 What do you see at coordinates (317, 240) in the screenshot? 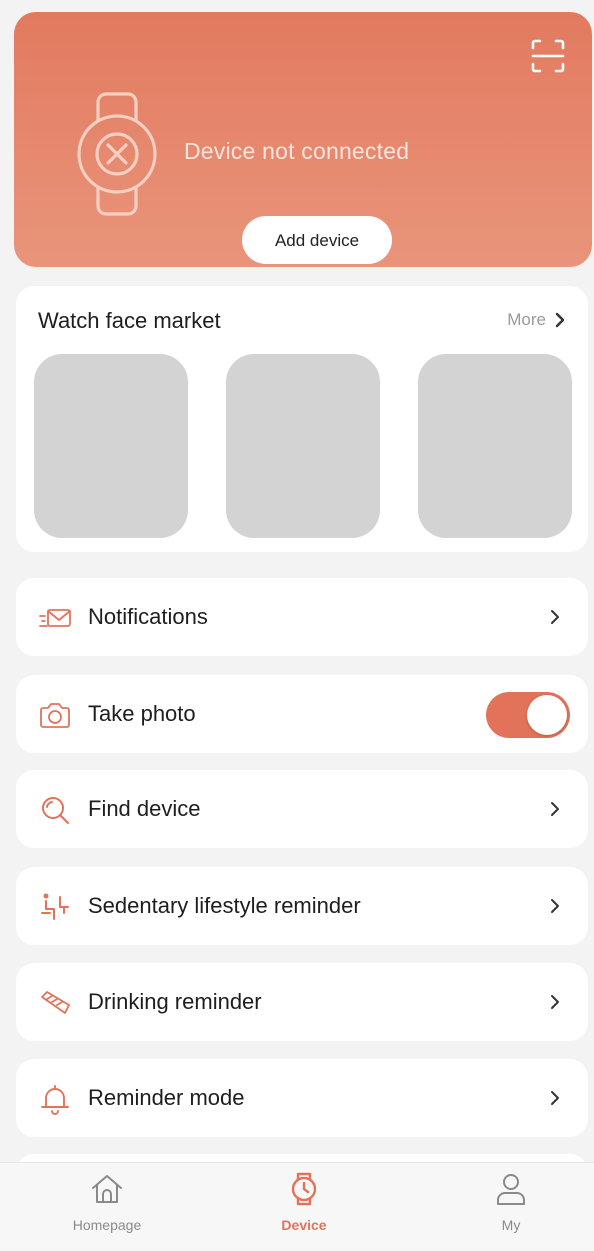
I see `add-device-button: Add device` at bounding box center [317, 240].